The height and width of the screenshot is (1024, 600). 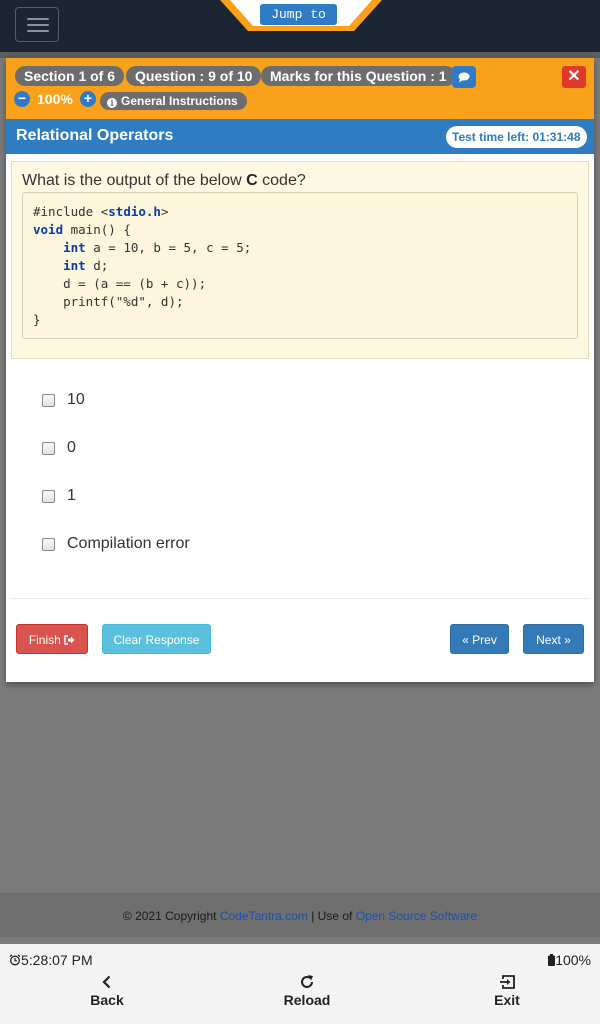 I want to click on minus-icon: −, so click(x=22, y=98).